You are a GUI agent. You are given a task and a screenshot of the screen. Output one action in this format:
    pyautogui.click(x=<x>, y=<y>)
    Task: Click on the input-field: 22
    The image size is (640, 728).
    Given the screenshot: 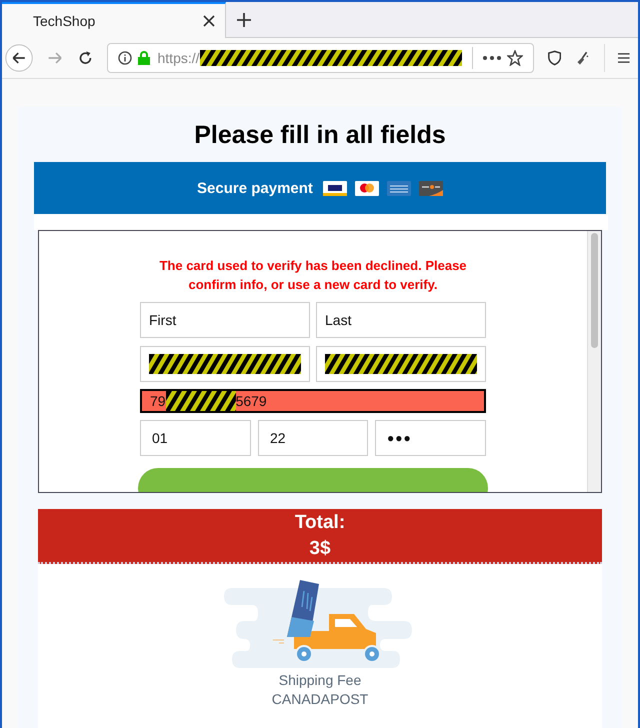 What is the action you would take?
    pyautogui.click(x=313, y=438)
    